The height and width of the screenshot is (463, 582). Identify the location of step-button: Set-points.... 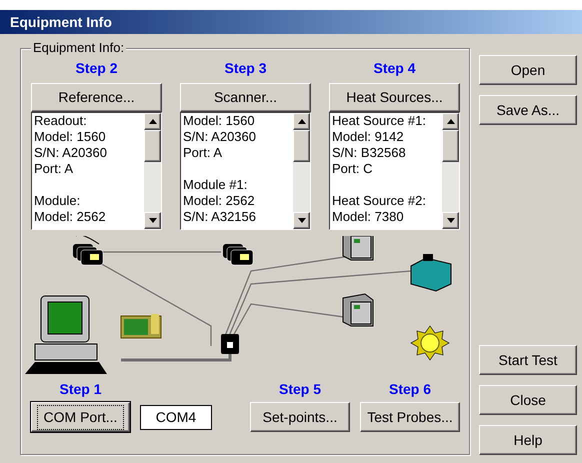
(300, 417).